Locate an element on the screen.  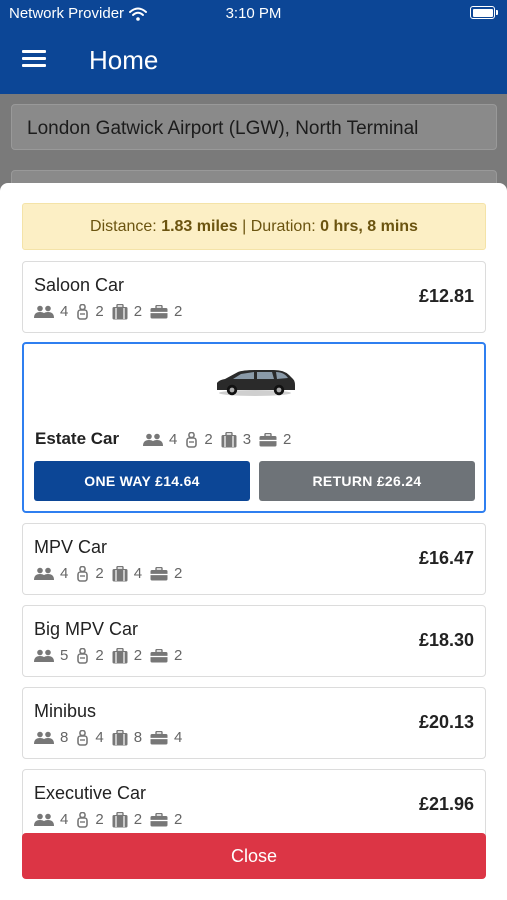
car-image is located at coordinates (256, 383).